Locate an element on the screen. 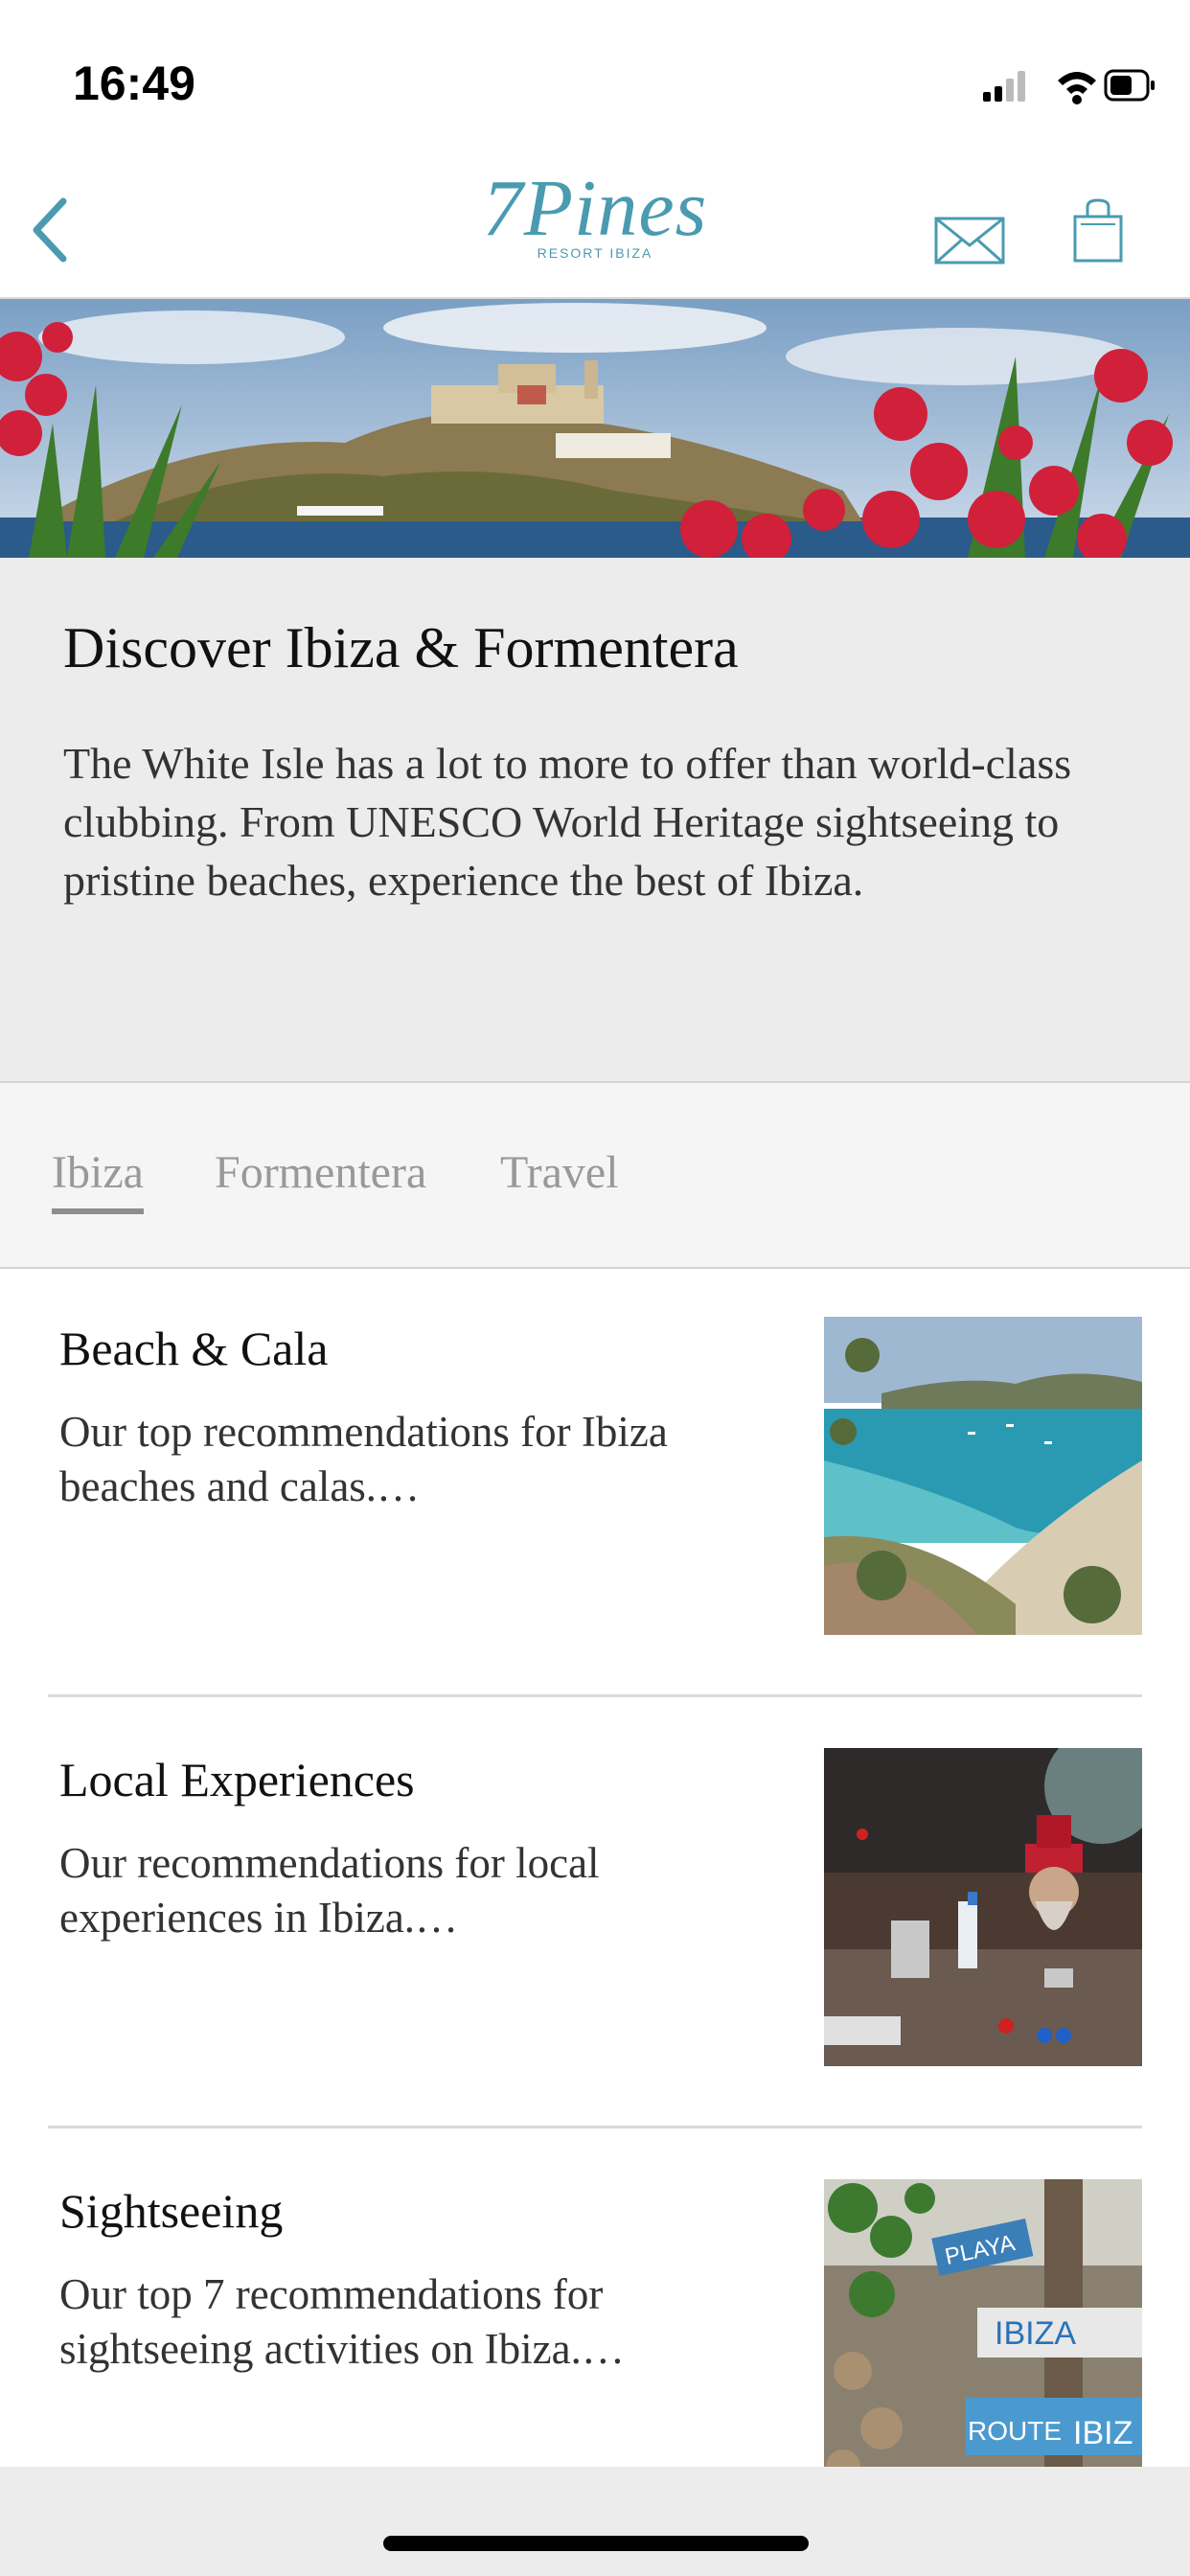 Image resolution: width=1190 pixels, height=2576 pixels. item-title: Local Experiences is located at coordinates (237, 1779).